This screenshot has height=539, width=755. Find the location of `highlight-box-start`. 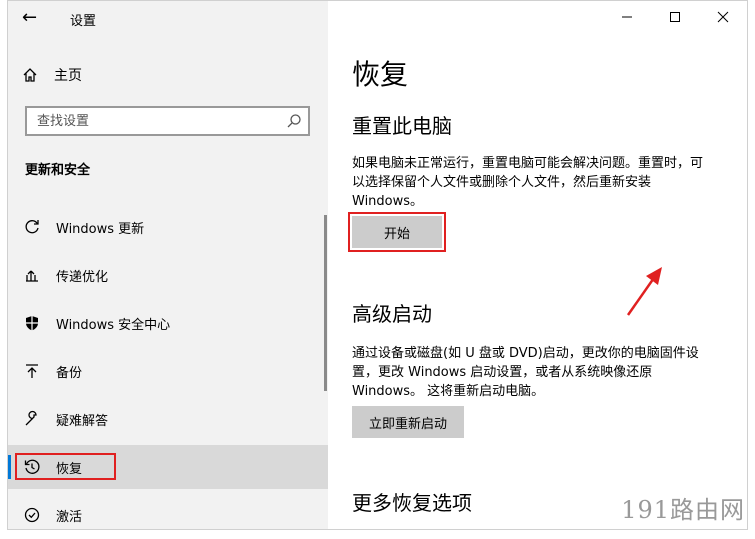

highlight-box-start is located at coordinates (397, 232).